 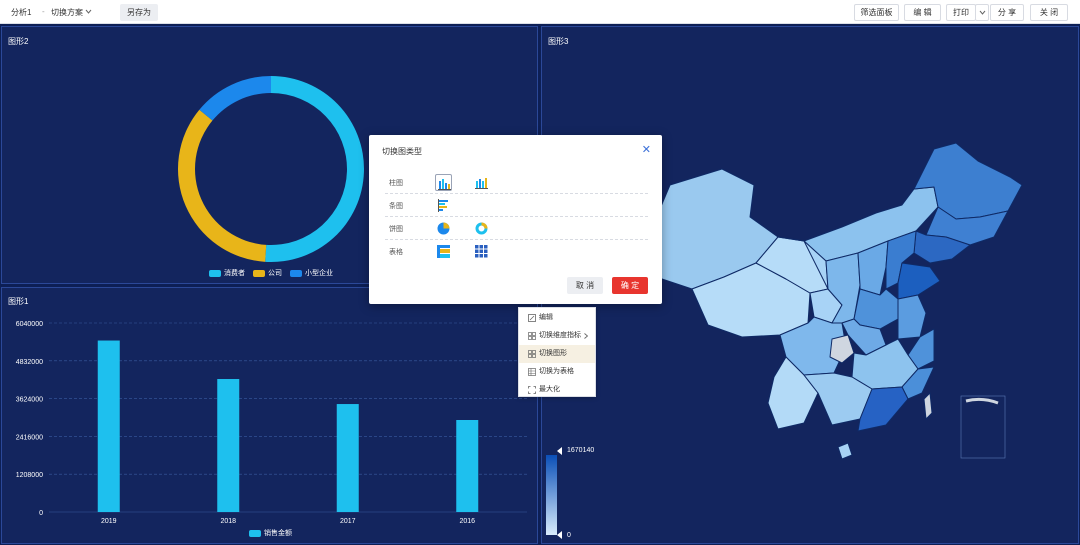 I want to click on maximize-icon, so click(x=532, y=390).